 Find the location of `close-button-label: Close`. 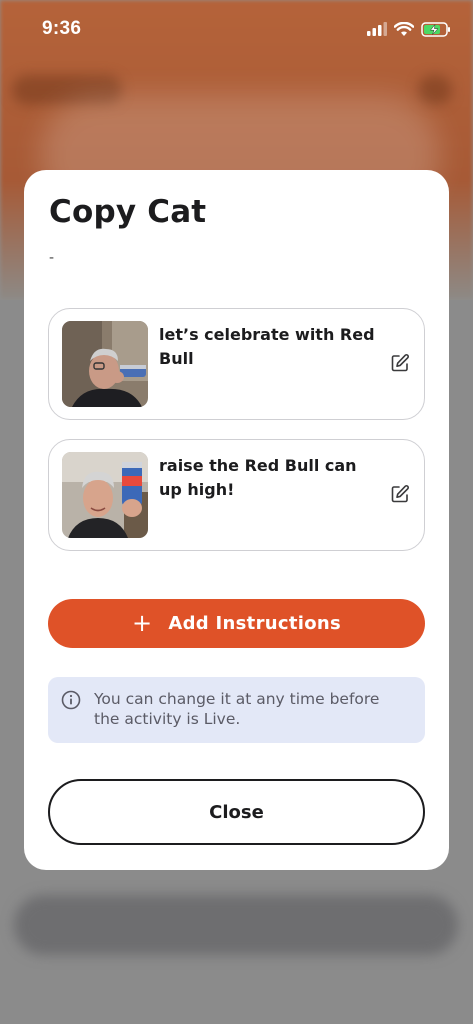

close-button-label: Close is located at coordinates (236, 812).